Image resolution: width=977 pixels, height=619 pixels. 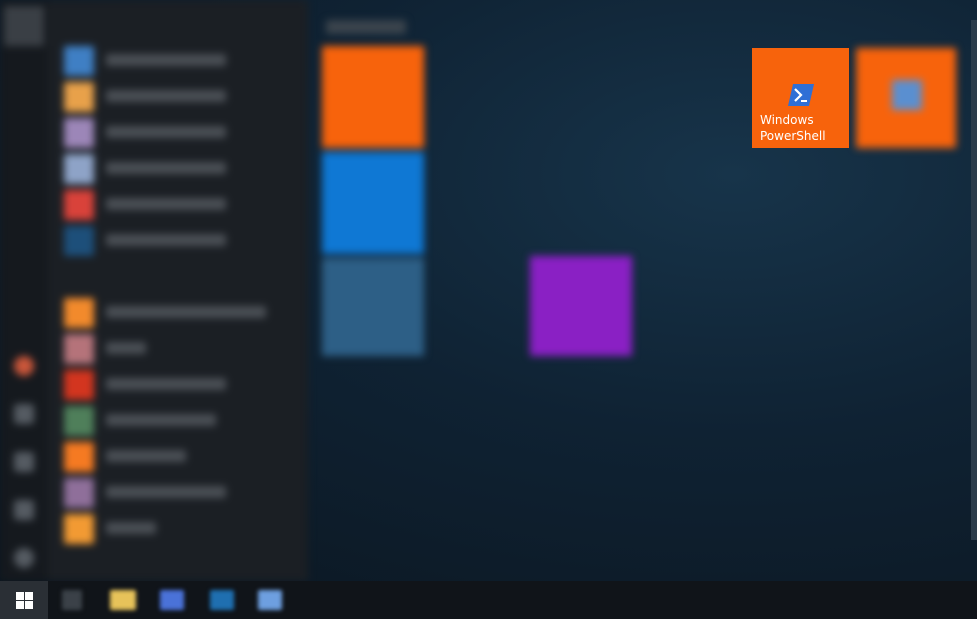 I want to click on windows-powershell-tile: Windows PowerShell, so click(x=800, y=98).